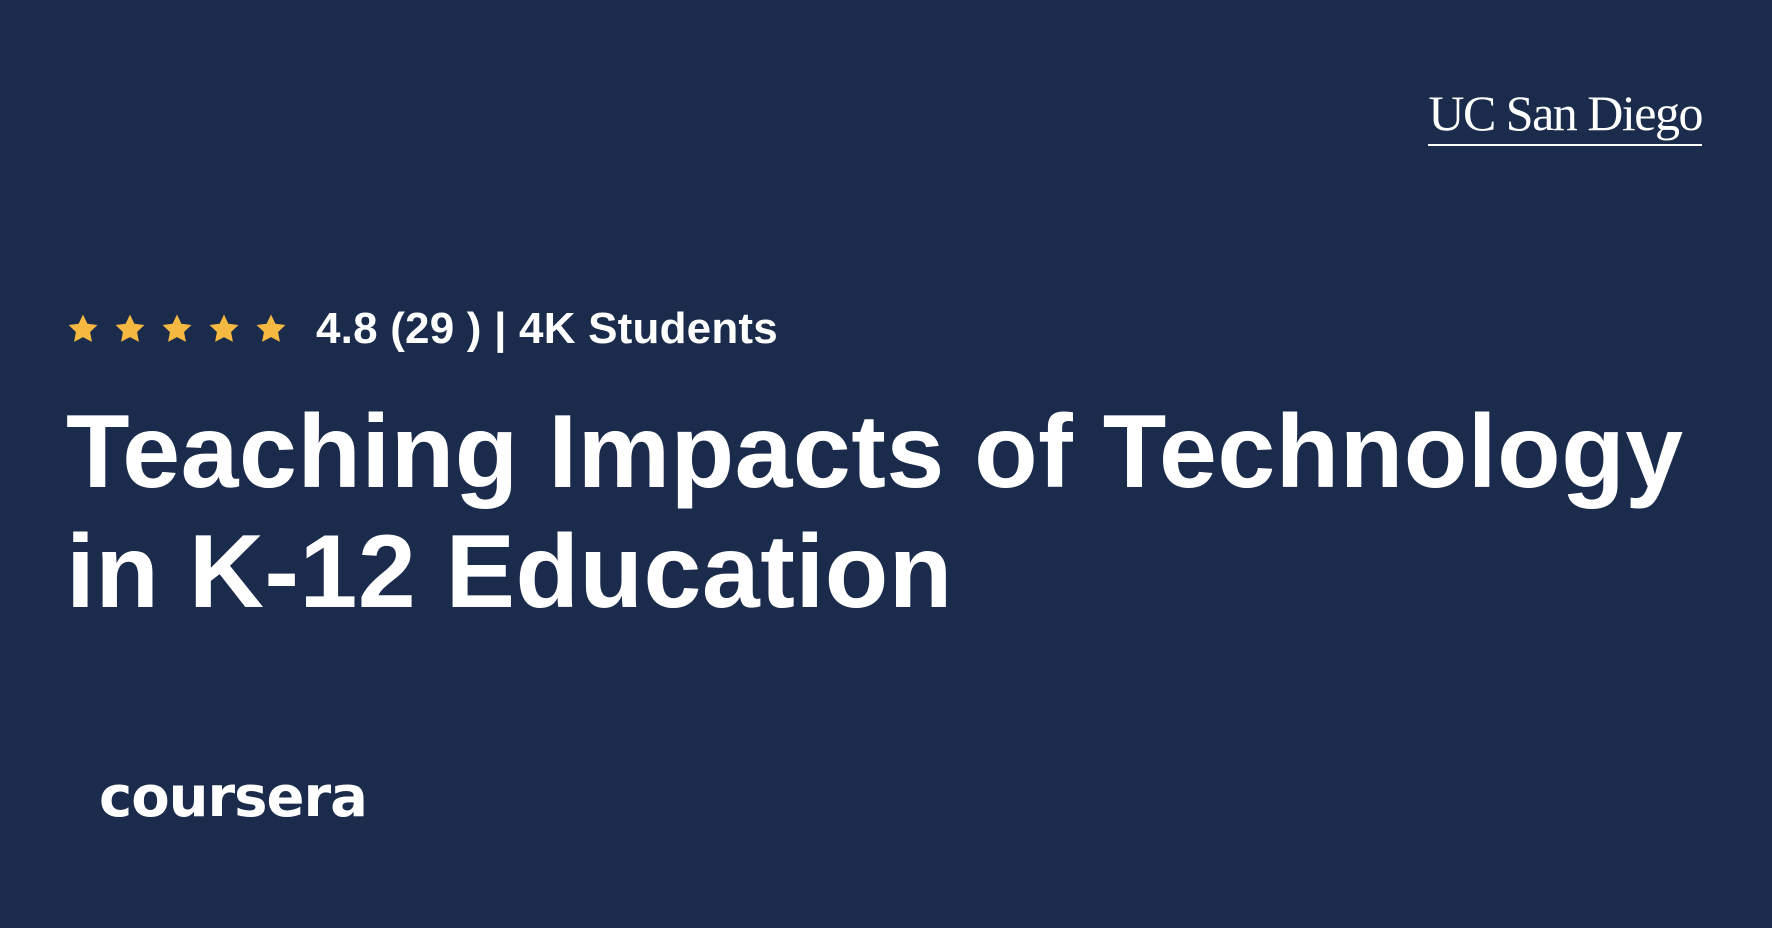 The image size is (1772, 928). I want to click on star-rating, so click(177, 329).